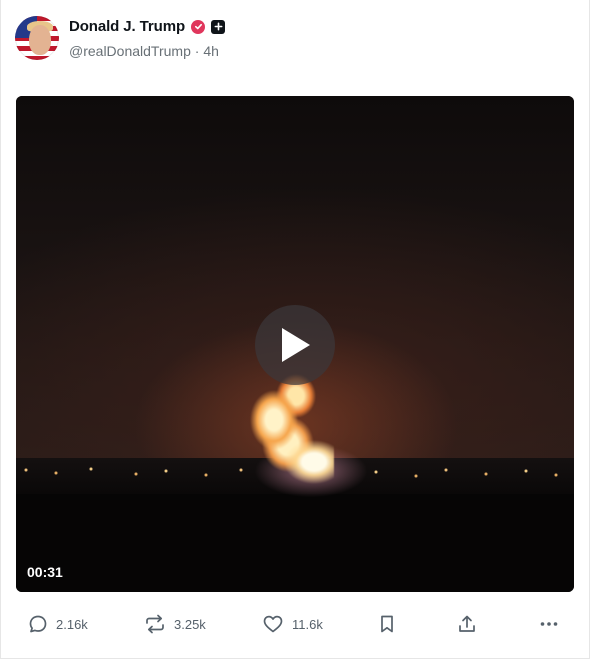 The height and width of the screenshot is (660, 590). I want to click on share-upload-icon, so click(467, 623).